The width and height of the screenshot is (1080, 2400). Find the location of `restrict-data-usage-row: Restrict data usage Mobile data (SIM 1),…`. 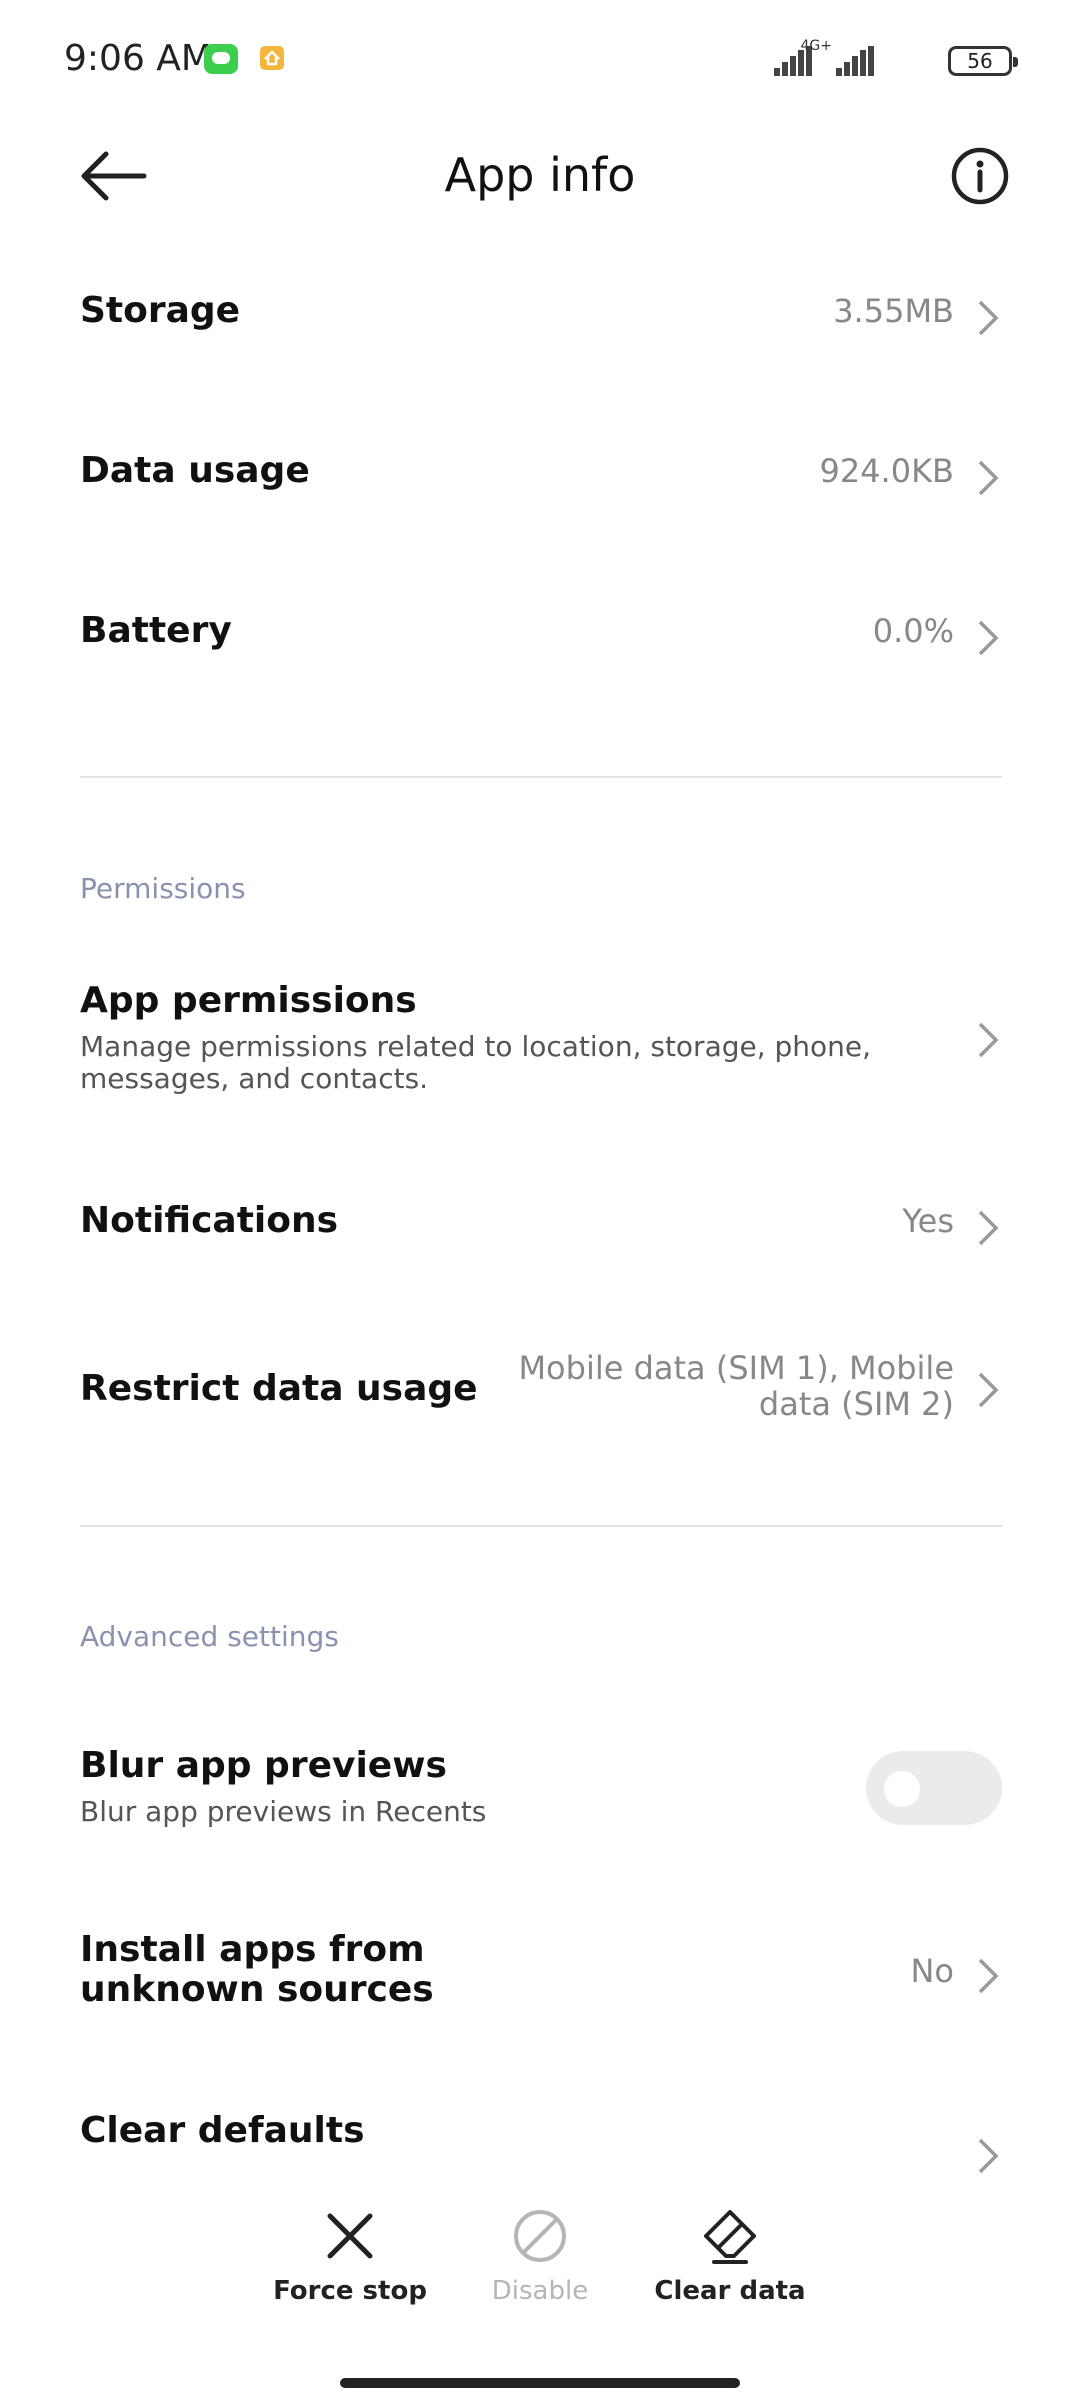

restrict-data-usage-row: Restrict data usage Mobile data (SIM 1),… is located at coordinates (541, 1390).